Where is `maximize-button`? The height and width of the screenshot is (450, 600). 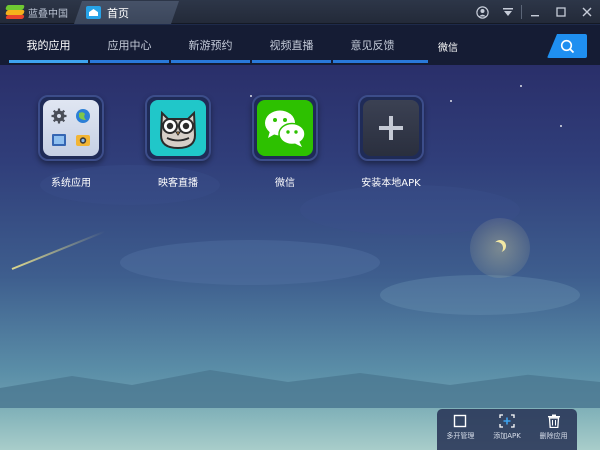
maximize-button is located at coordinates (561, 12).